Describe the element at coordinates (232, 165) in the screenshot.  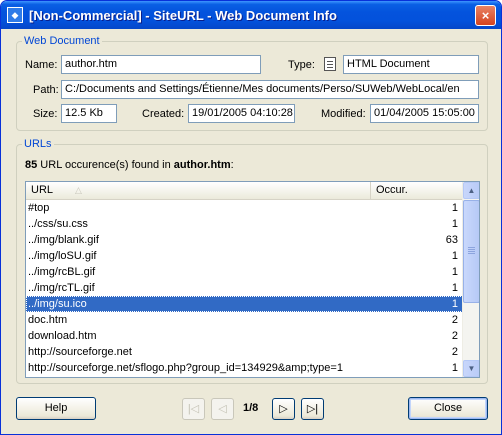
I see `url-summary-suffix: :` at that location.